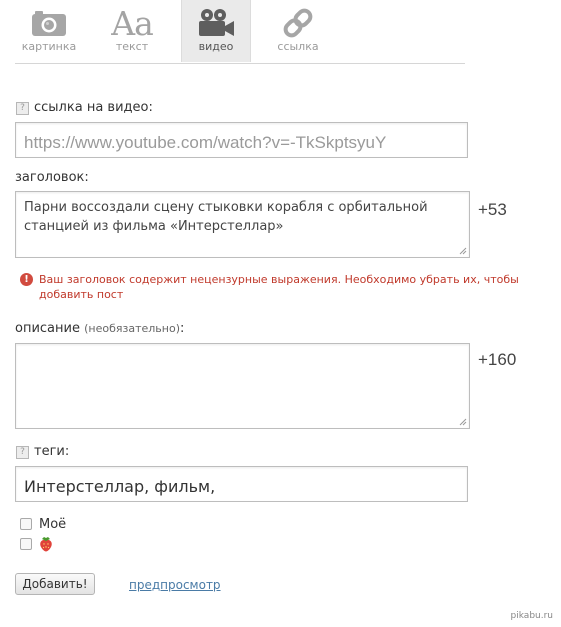 The image size is (561, 627). I want to click on post-type-tabs: картинка Aa текст видео ссылка, so click(240, 32).